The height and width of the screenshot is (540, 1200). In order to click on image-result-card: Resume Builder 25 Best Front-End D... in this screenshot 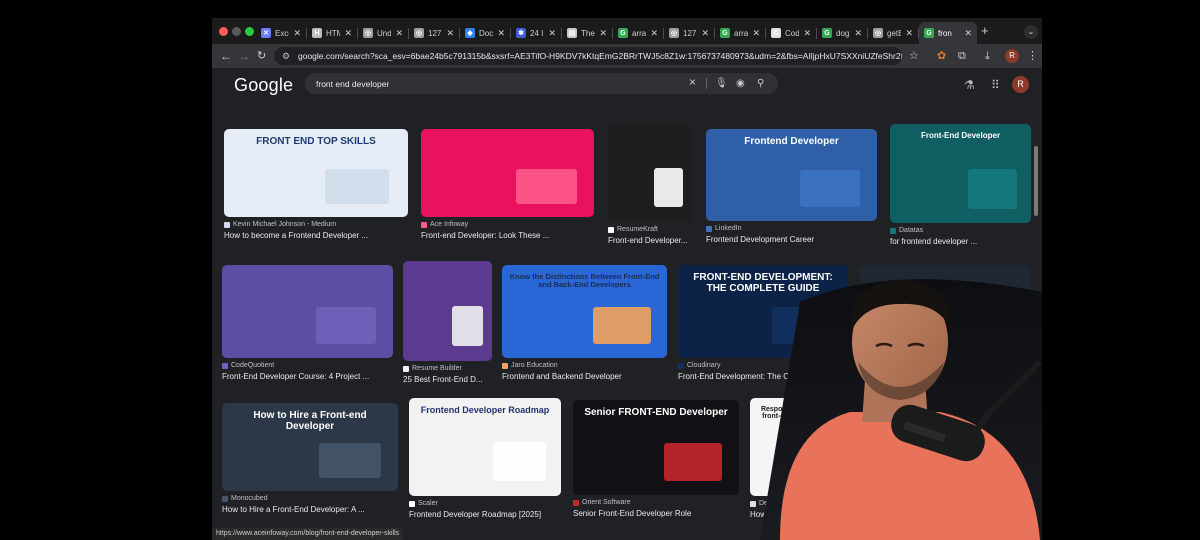, I will do `click(449, 325)`.